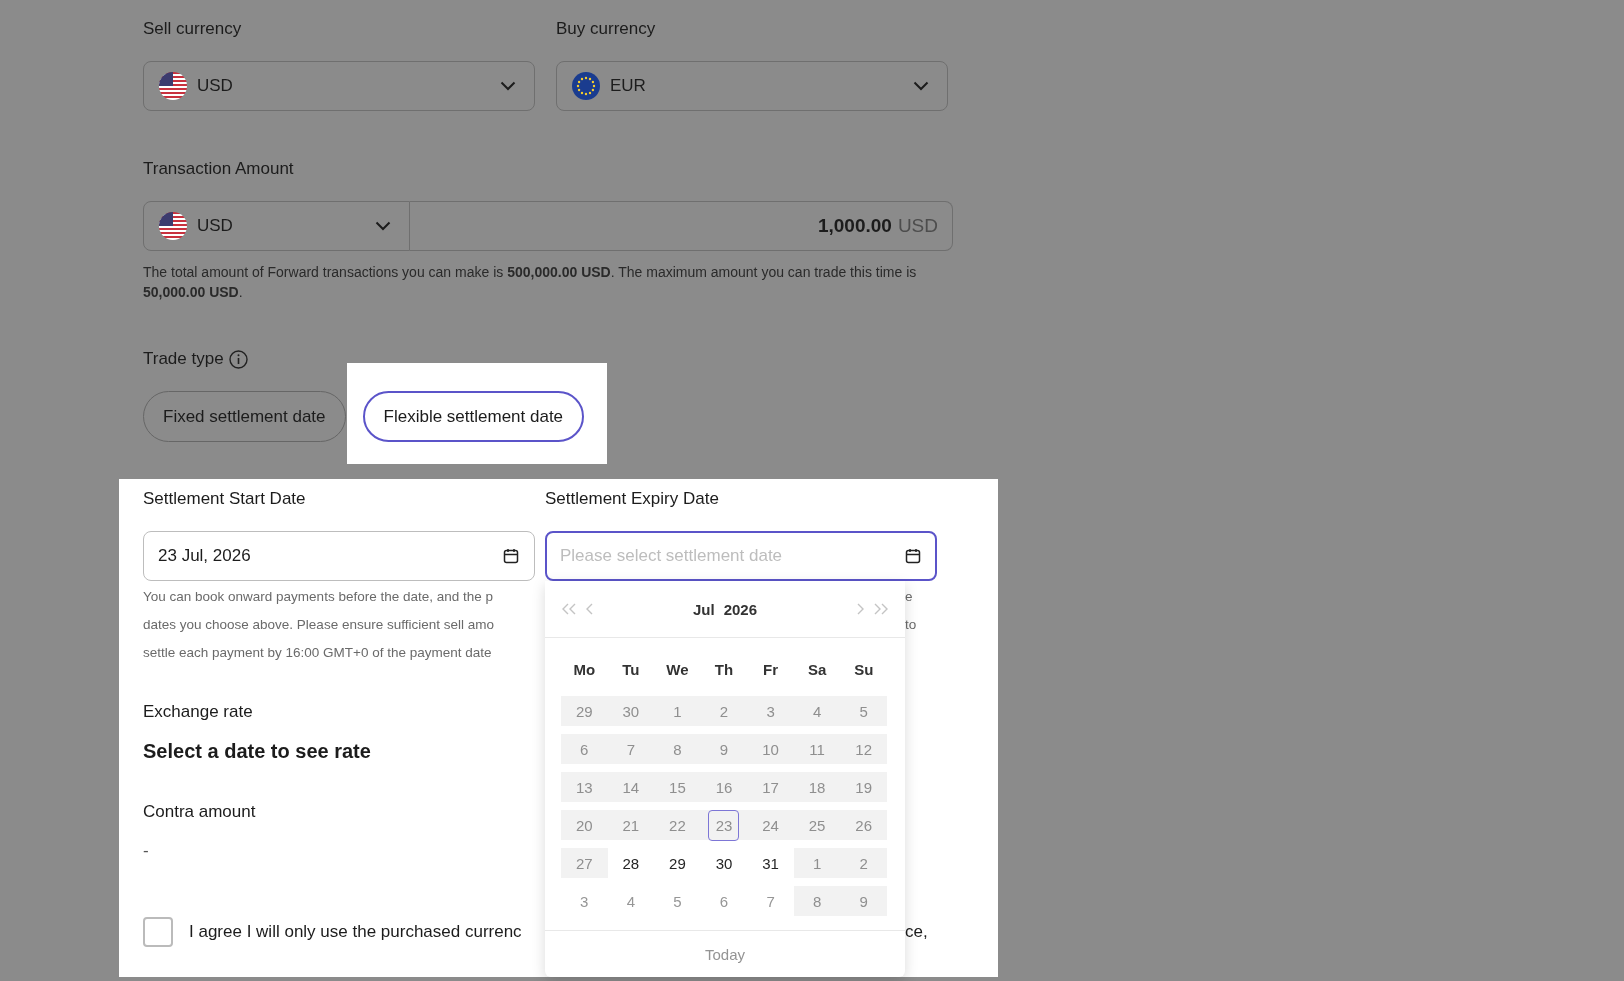  I want to click on calendar-day: 23, so click(724, 825).